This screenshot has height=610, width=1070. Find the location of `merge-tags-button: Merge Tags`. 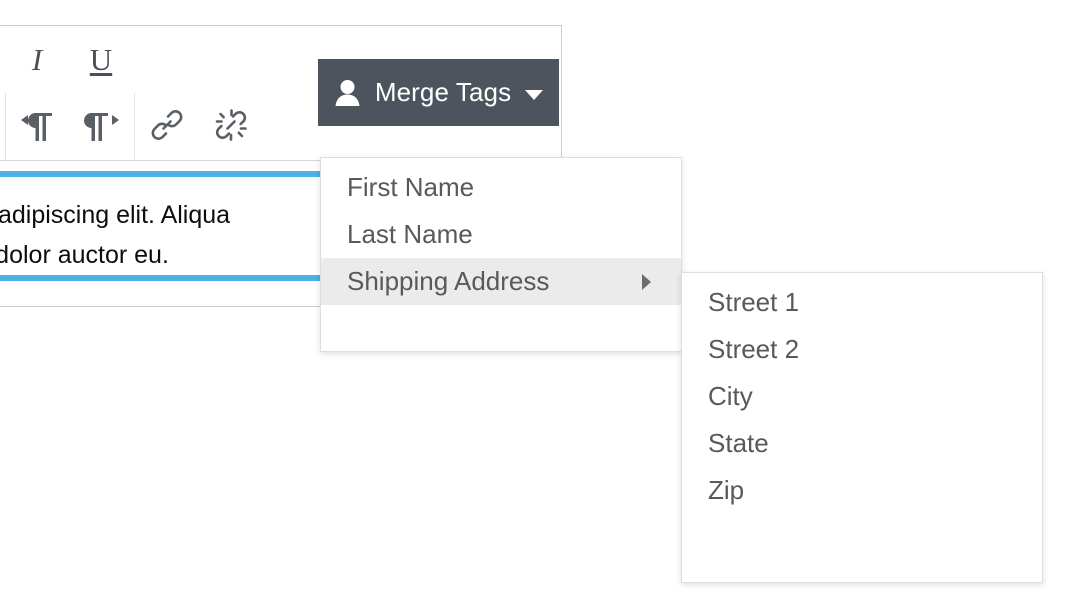

merge-tags-button: Merge Tags is located at coordinates (438, 92).